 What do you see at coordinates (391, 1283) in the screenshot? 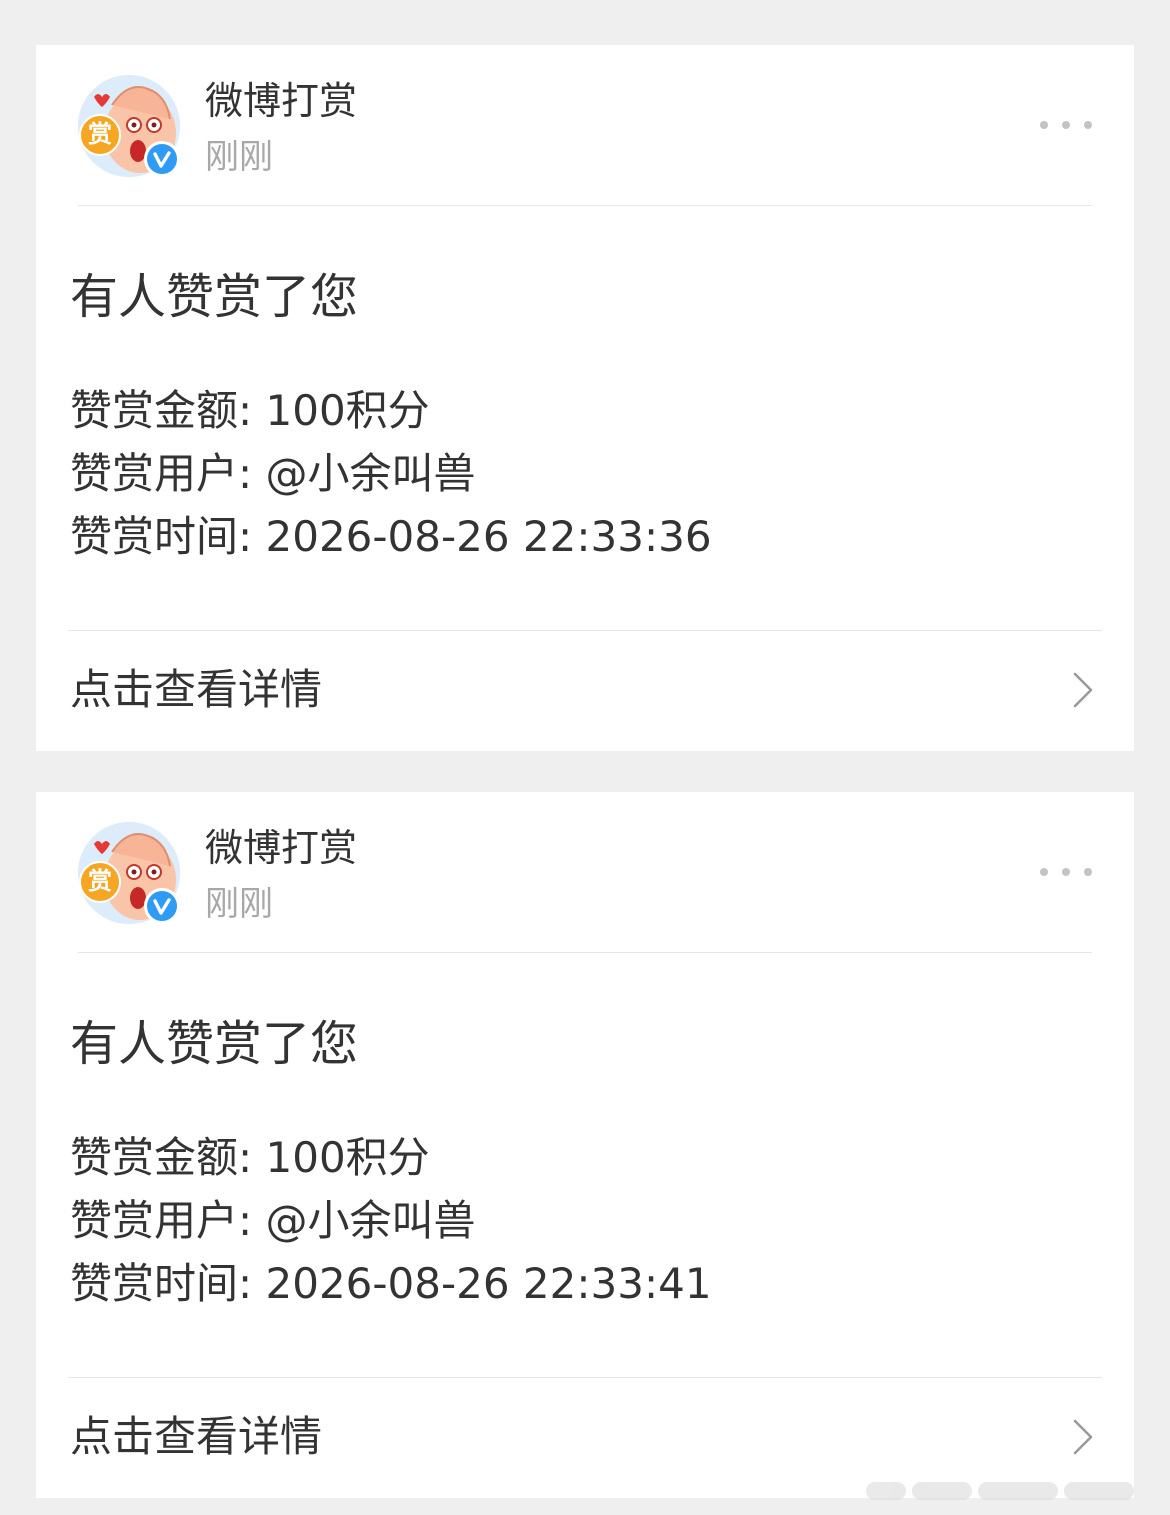
I see `reward-time-line: 赞赏时间: 2026-08-26 22:33:41` at bounding box center [391, 1283].